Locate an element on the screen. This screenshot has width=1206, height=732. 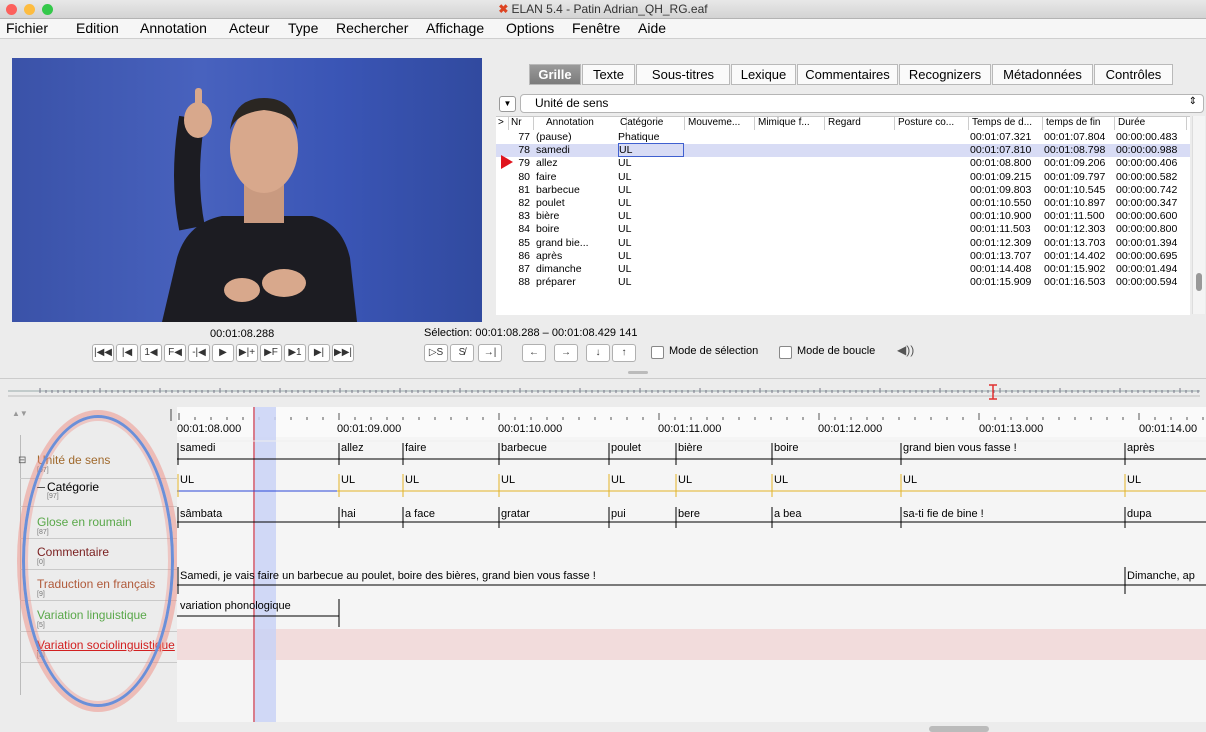
annotation-nav-button-4: ↑ is located at coordinates (624, 353).